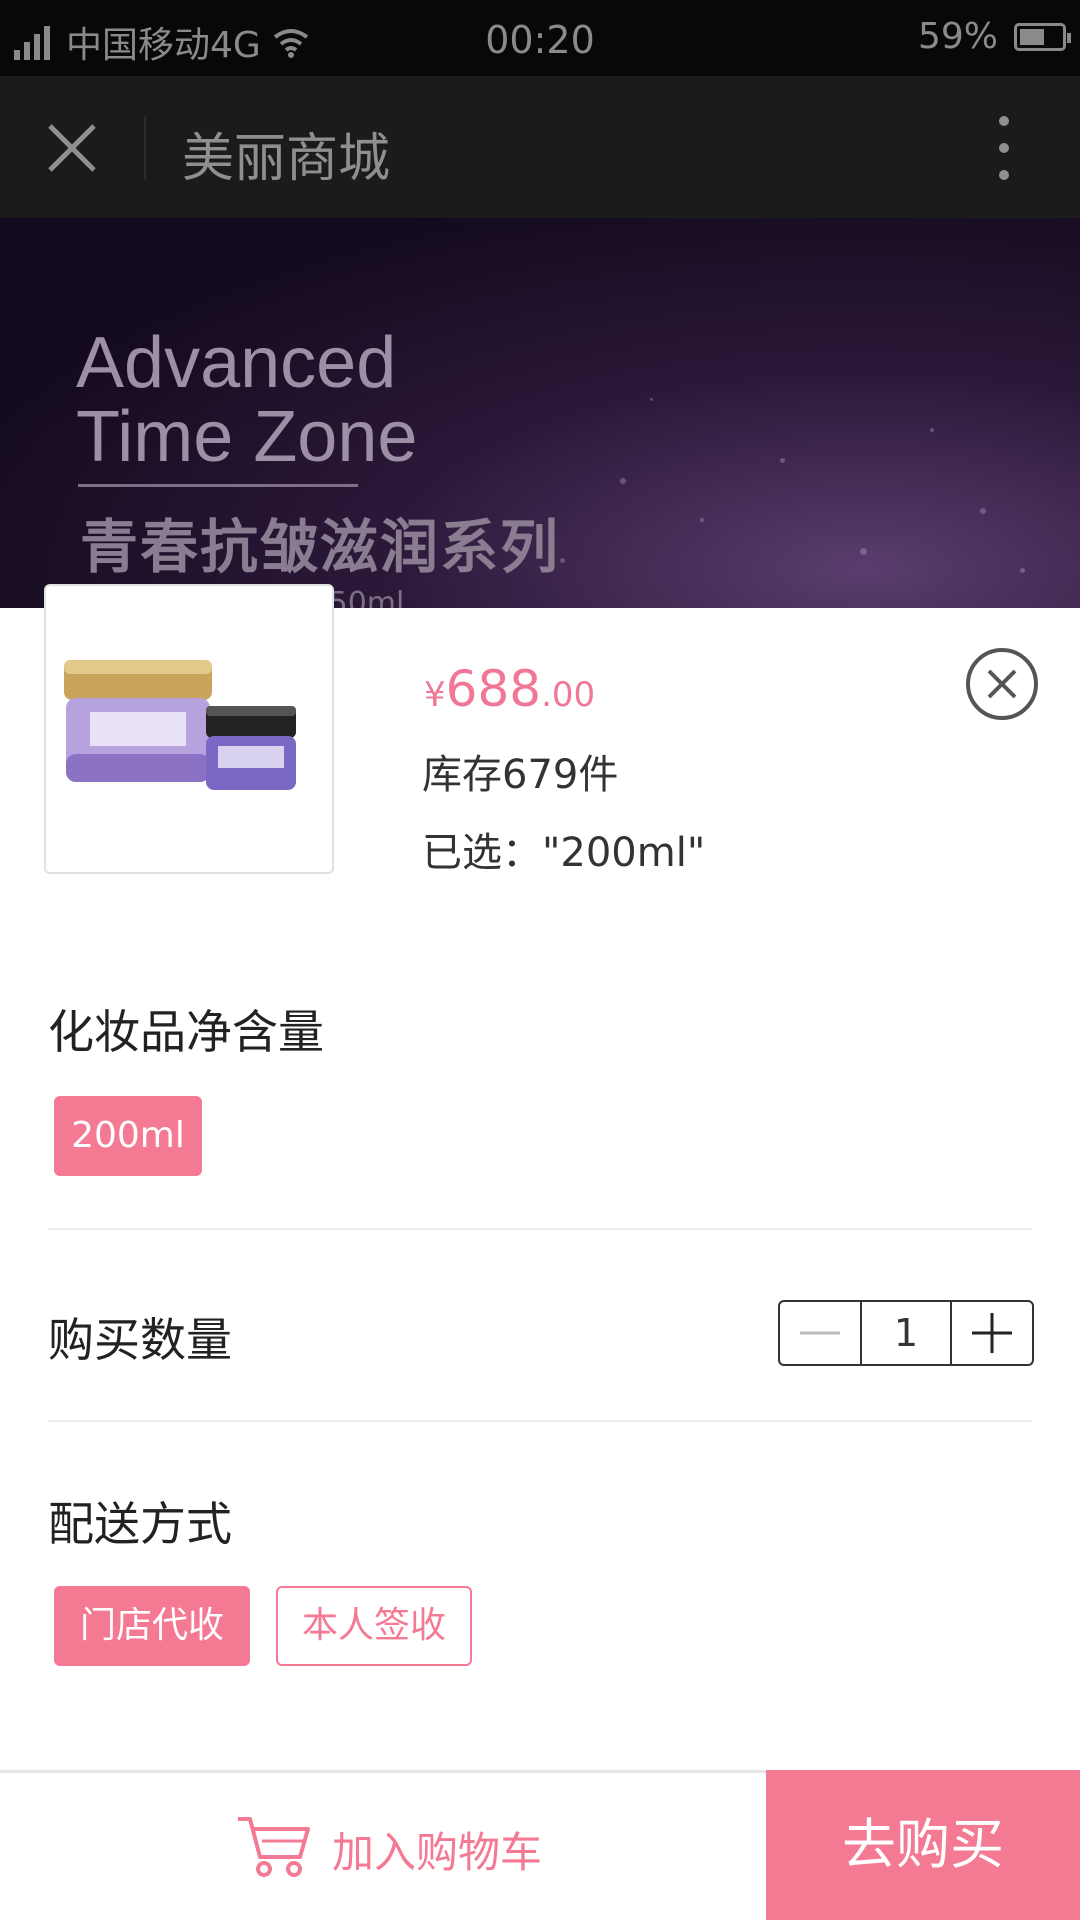 The width and height of the screenshot is (1080, 1920). What do you see at coordinates (140, 1340) in the screenshot?
I see `quantity-title: 购买数量` at bounding box center [140, 1340].